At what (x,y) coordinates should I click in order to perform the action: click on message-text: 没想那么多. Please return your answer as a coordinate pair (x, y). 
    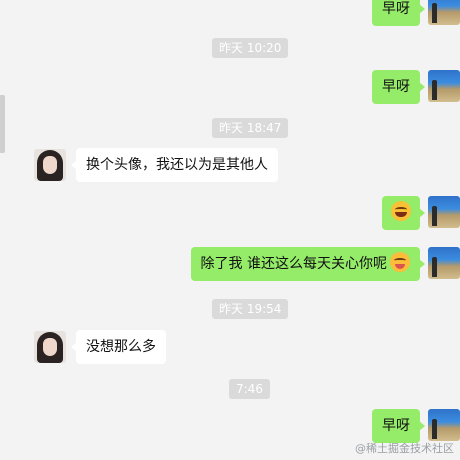
    Looking at the image, I should click on (121, 347).